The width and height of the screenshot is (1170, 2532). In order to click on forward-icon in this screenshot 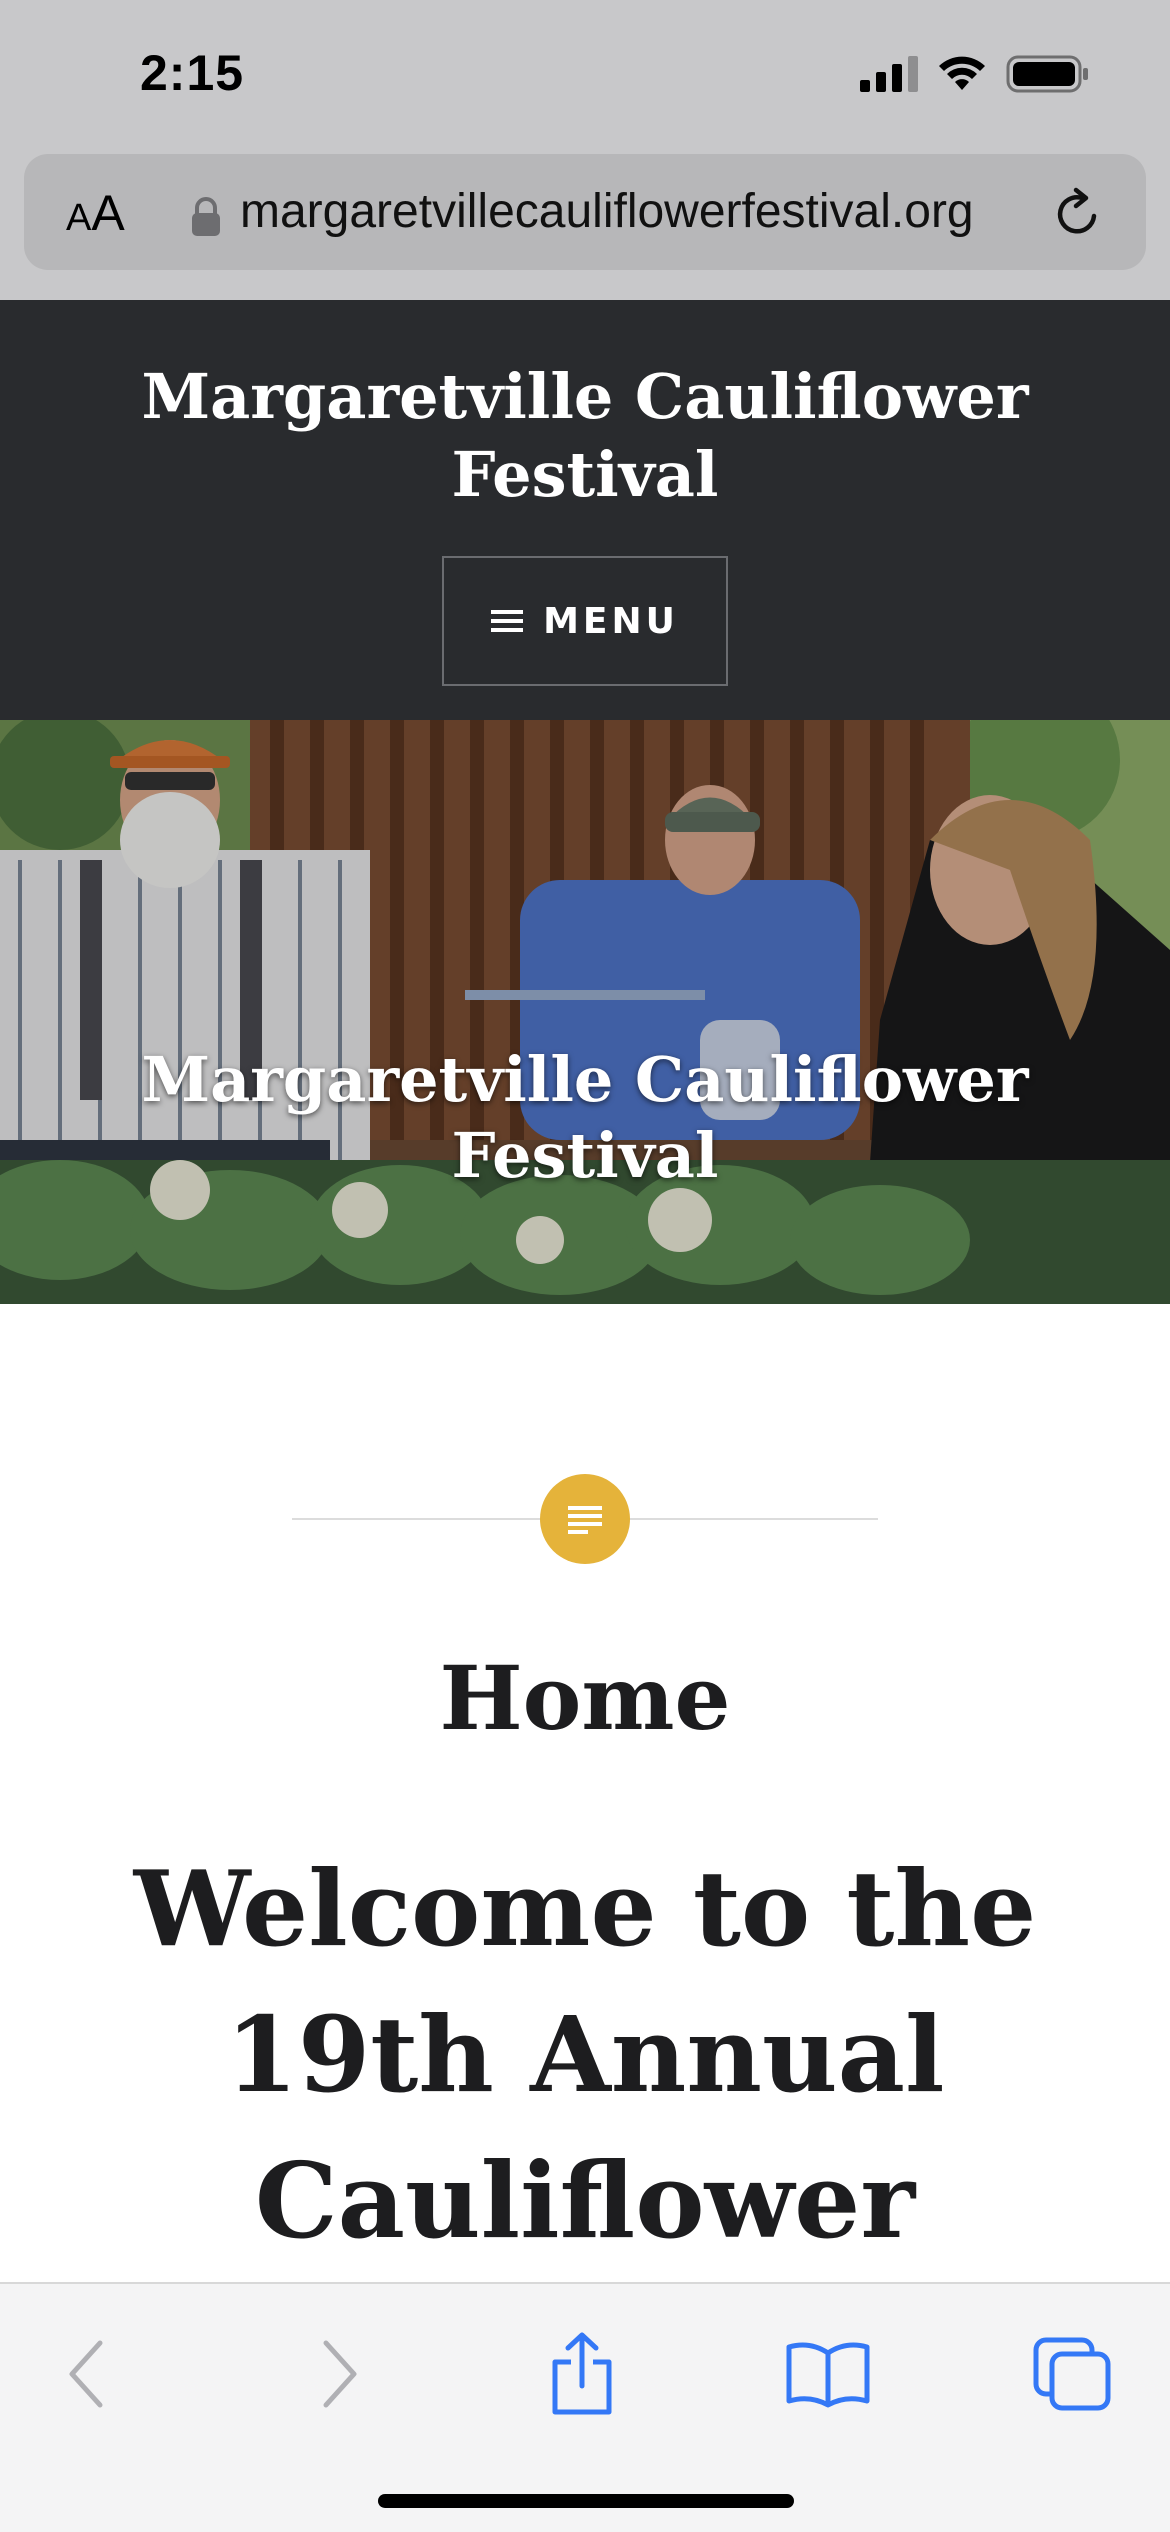, I will do `click(340, 2374)`.